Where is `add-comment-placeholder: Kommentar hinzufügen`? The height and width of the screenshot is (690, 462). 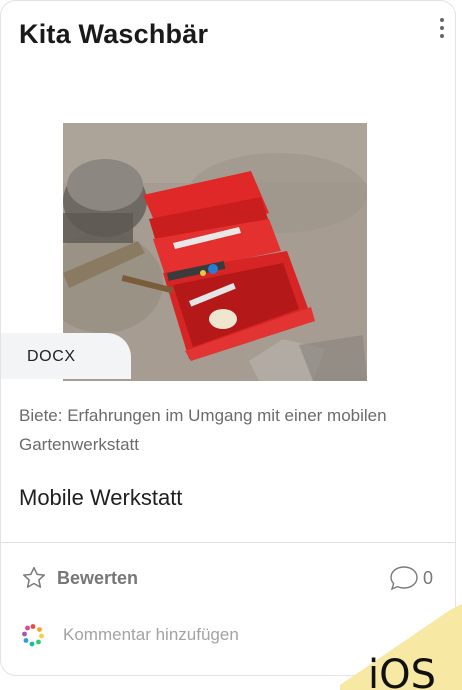 add-comment-placeholder: Kommentar hinzufügen is located at coordinates (151, 634).